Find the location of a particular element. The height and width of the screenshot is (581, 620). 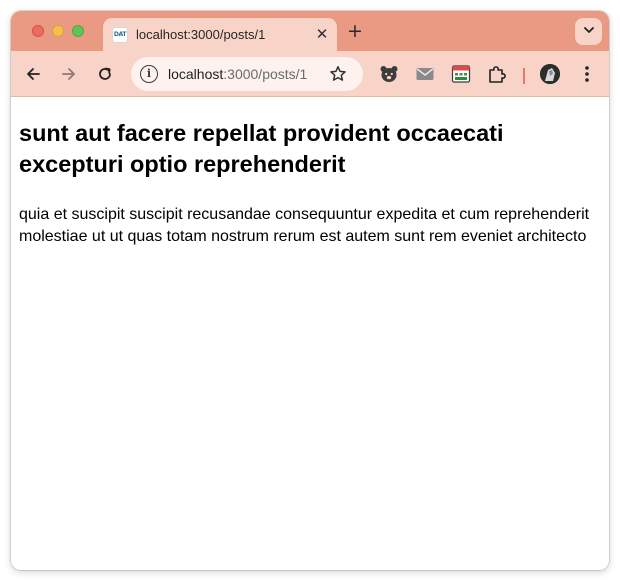

close-icon: ✕ is located at coordinates (322, 34).